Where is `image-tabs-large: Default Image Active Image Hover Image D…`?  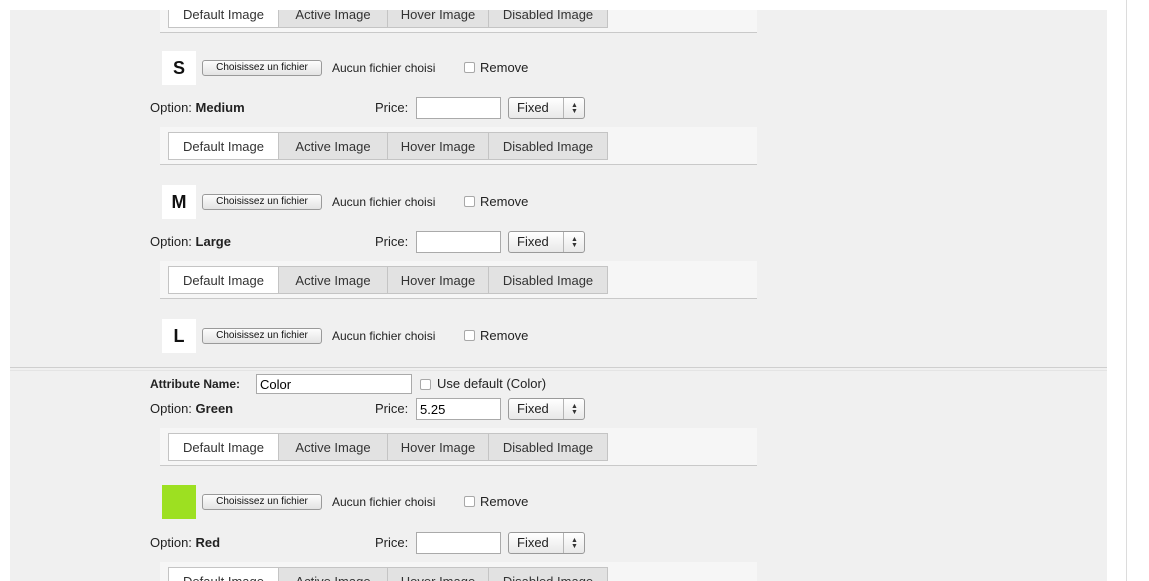
image-tabs-large: Default Image Active Image Hover Image D… is located at coordinates (458, 280).